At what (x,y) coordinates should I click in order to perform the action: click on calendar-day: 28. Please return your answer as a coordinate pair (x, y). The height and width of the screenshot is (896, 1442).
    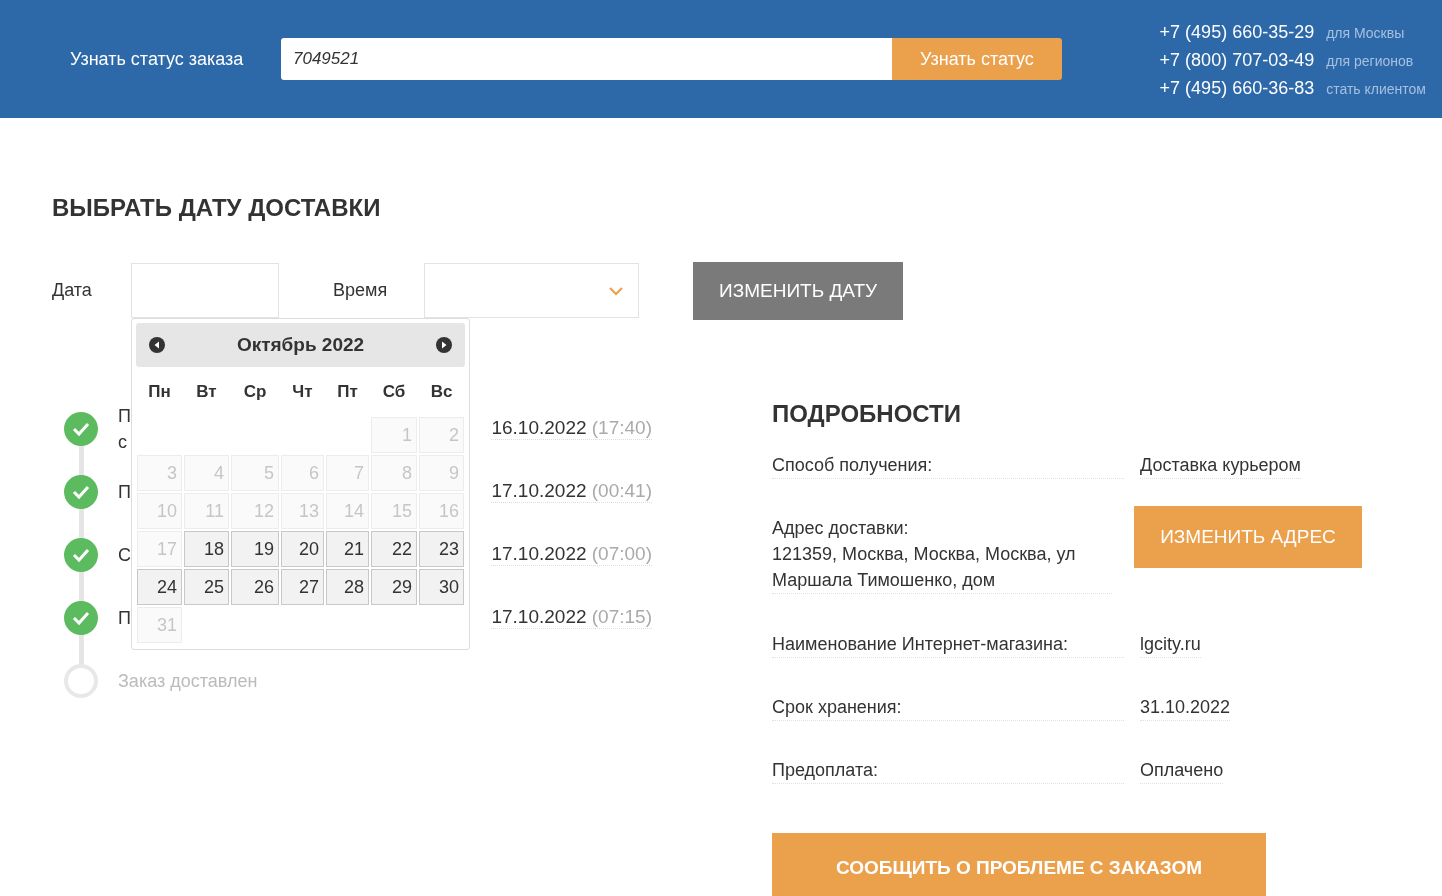
    Looking at the image, I should click on (347, 587).